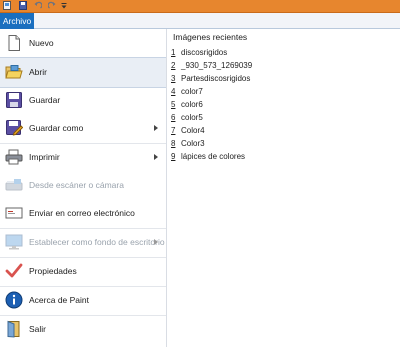  What do you see at coordinates (41, 43) in the screenshot?
I see `menu-item-label: Nuevo` at bounding box center [41, 43].